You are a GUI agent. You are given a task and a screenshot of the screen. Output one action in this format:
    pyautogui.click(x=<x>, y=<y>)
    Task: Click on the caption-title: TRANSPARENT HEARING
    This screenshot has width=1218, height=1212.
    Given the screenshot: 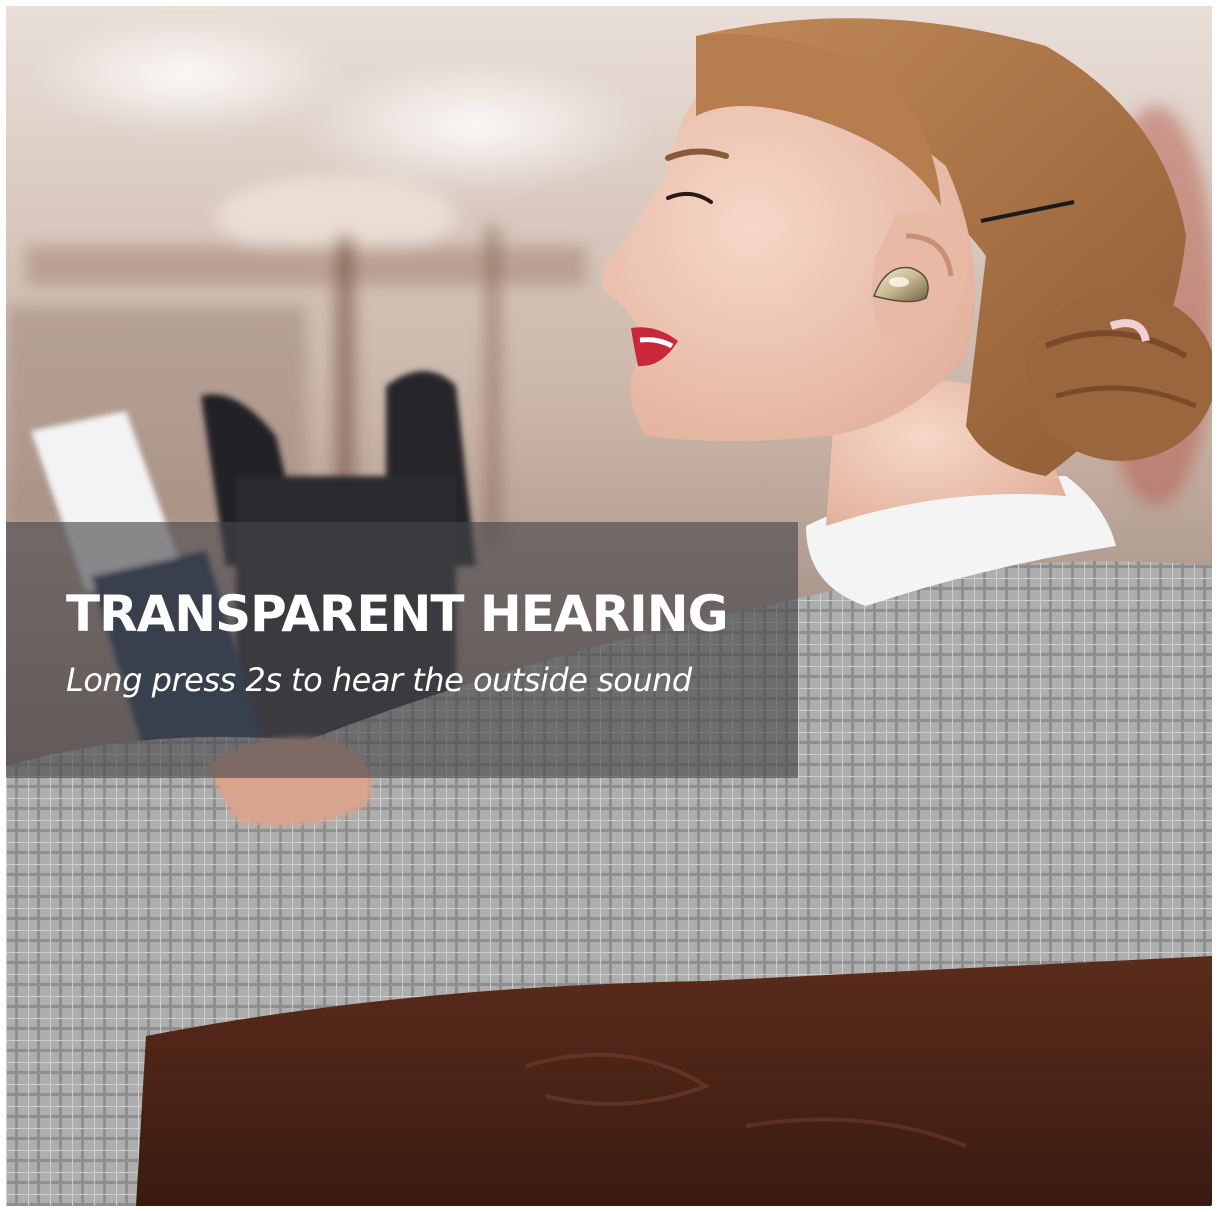 What is the action you would take?
    pyautogui.click(x=397, y=614)
    